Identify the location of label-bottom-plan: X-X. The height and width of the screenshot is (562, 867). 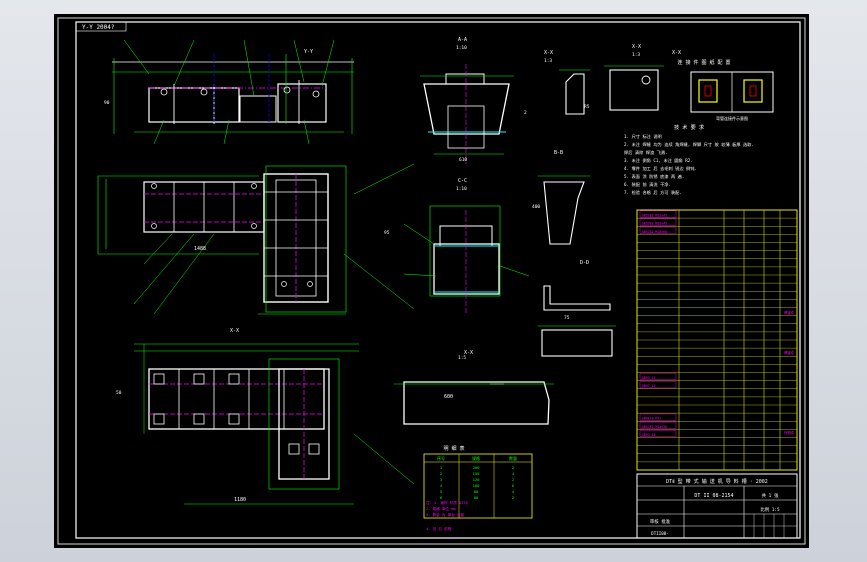
(234, 331).